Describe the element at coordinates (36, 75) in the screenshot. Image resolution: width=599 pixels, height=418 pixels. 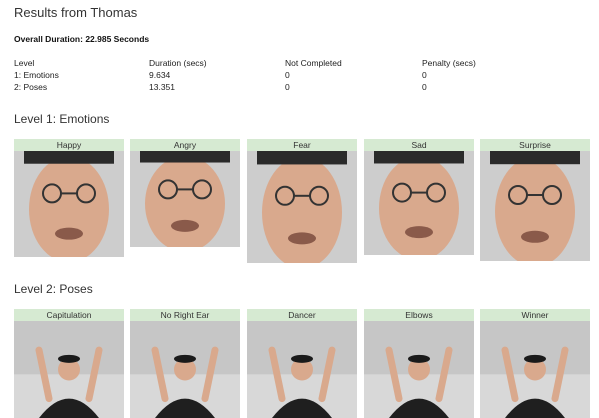
I see `cell-level: 1: Emotions` at that location.